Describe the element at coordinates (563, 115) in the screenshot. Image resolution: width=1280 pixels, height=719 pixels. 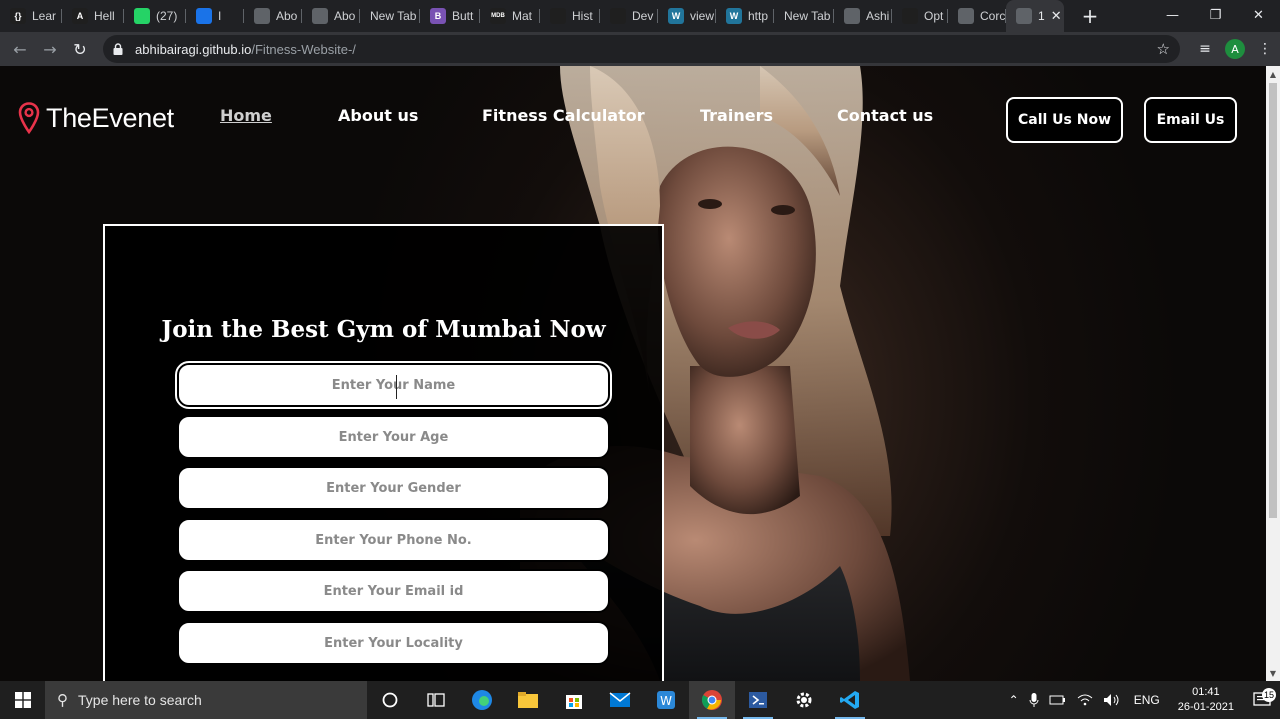
I see `nav-link-fitness-calculator: Fitness Calculator` at that location.